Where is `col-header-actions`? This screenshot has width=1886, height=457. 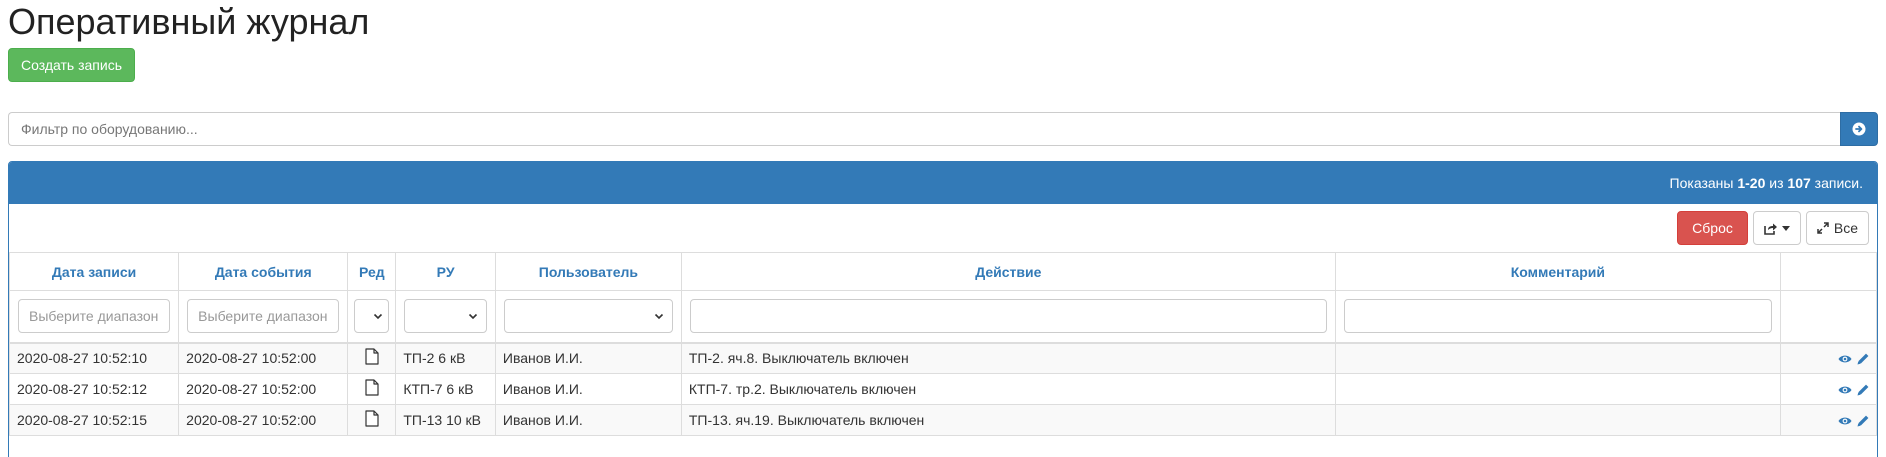 col-header-actions is located at coordinates (1828, 271).